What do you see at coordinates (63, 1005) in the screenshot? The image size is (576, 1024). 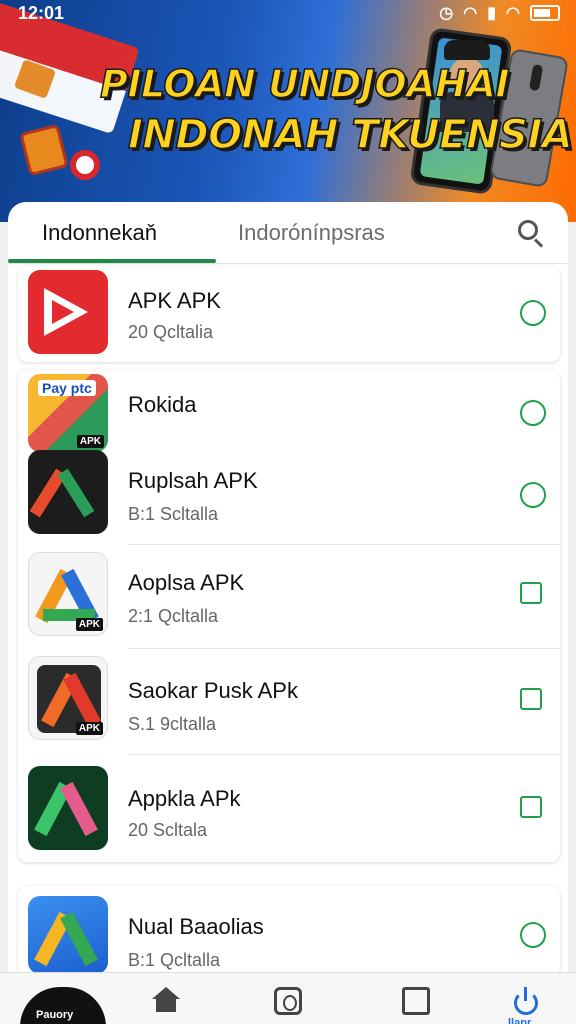 I see `app-logo: Pauory` at bounding box center [63, 1005].